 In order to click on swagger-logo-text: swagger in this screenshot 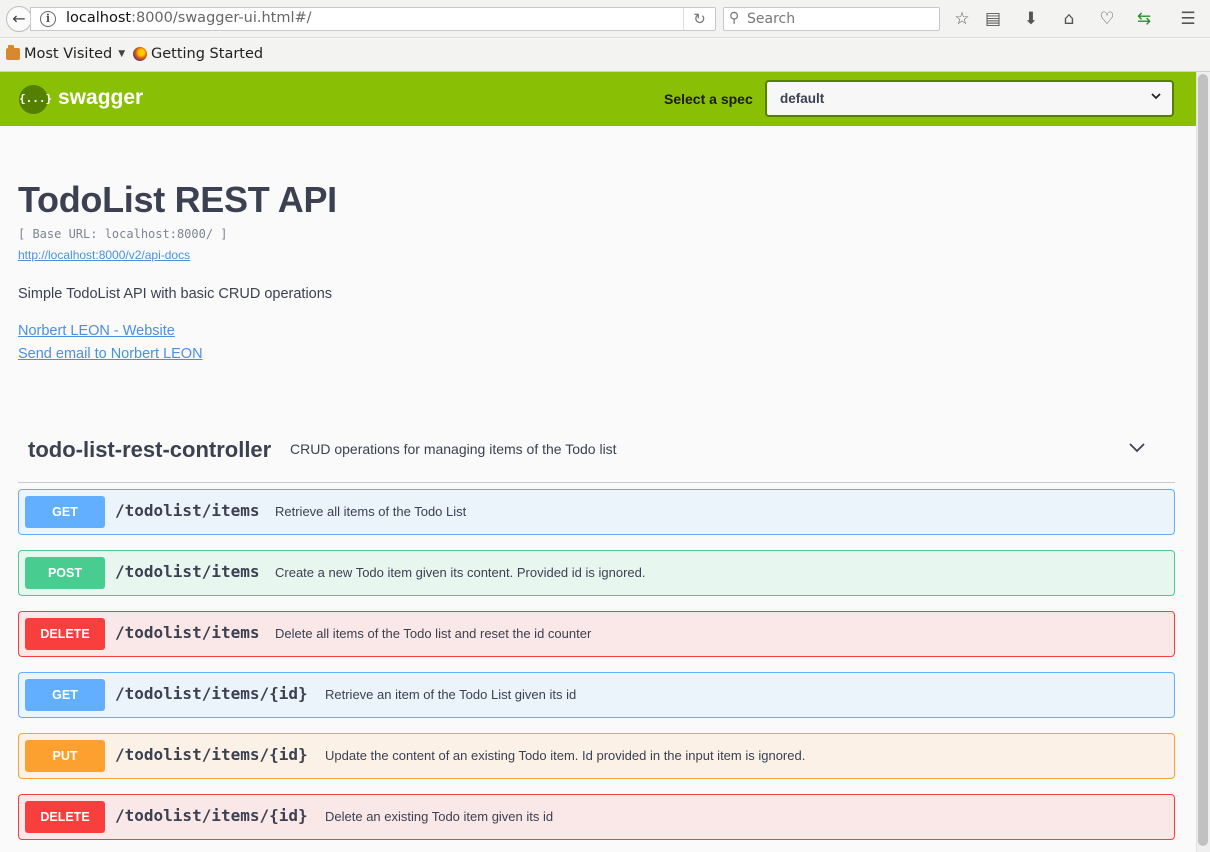, I will do `click(100, 98)`.